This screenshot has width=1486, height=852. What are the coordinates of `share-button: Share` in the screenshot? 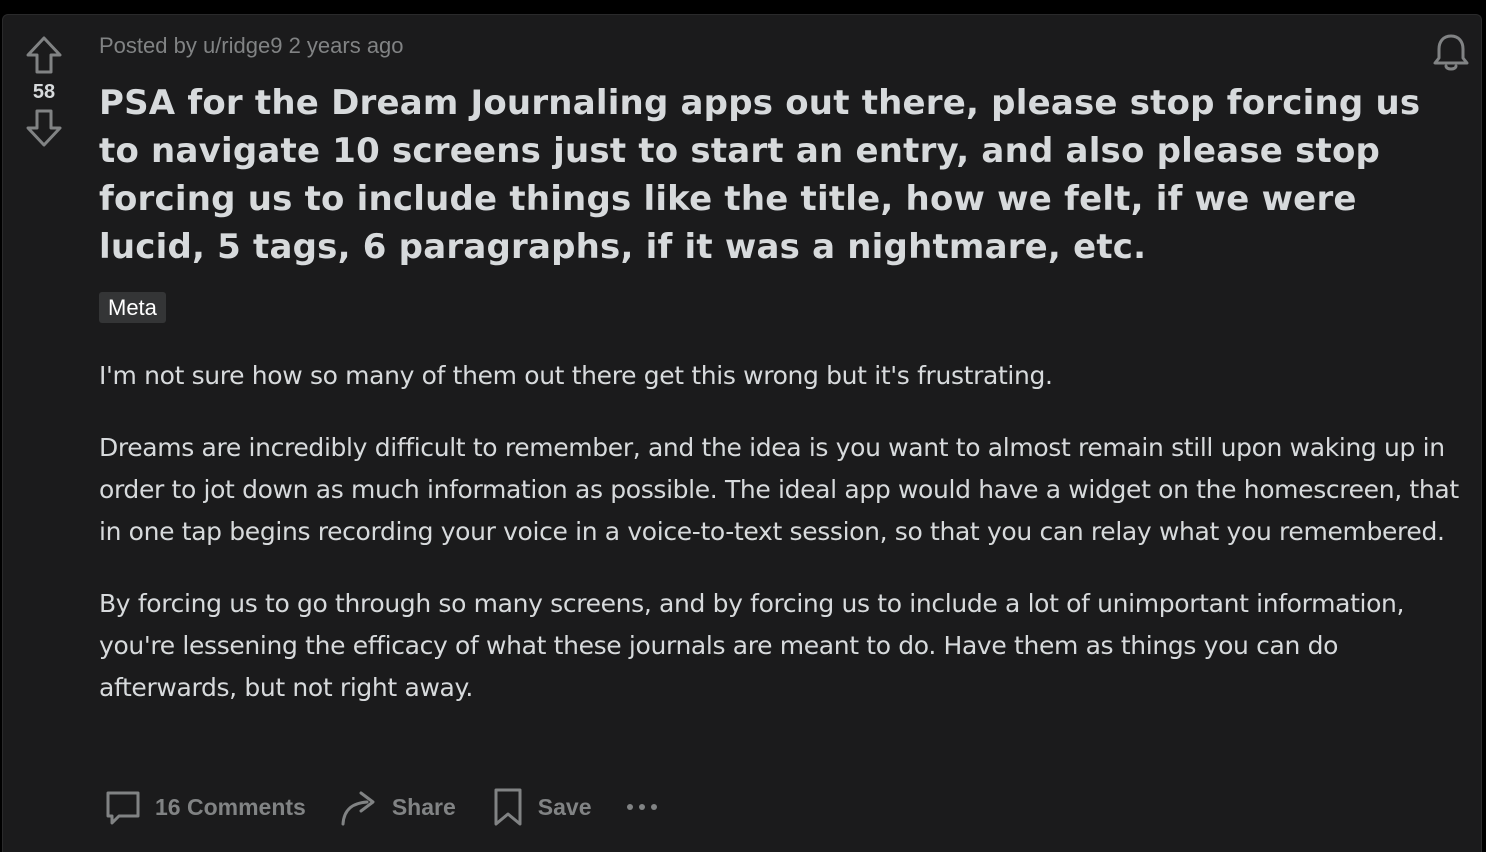 It's located at (398, 807).